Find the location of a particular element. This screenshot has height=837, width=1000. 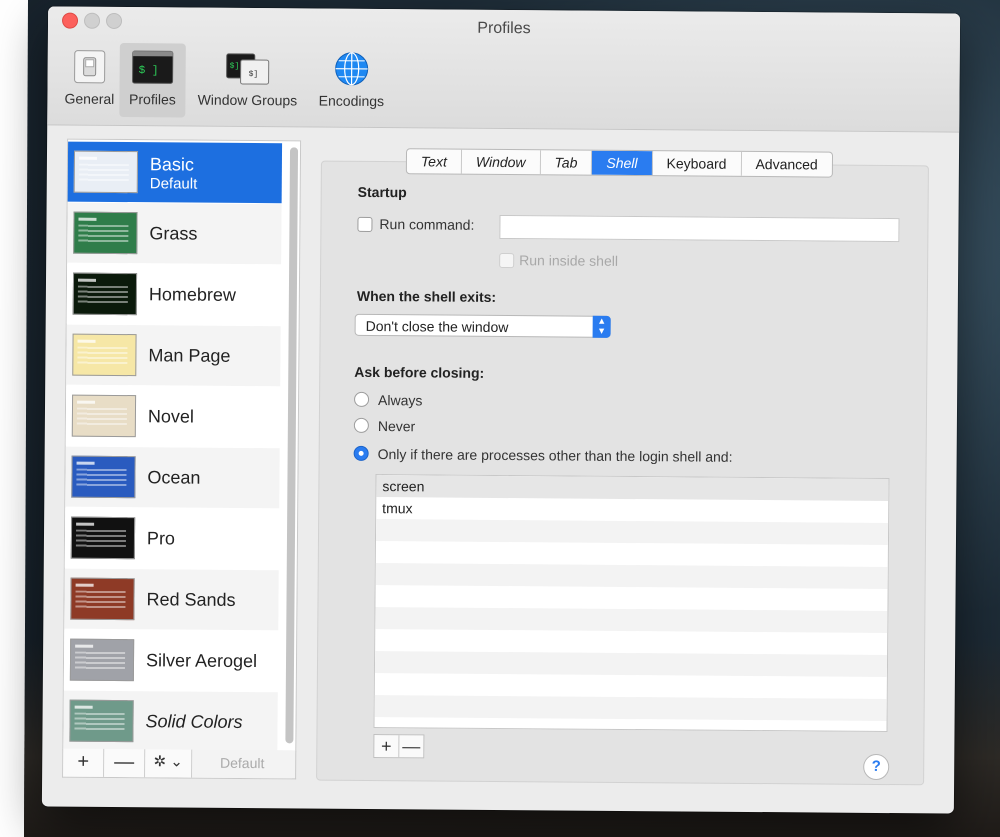

run-command-field is located at coordinates (699, 228).